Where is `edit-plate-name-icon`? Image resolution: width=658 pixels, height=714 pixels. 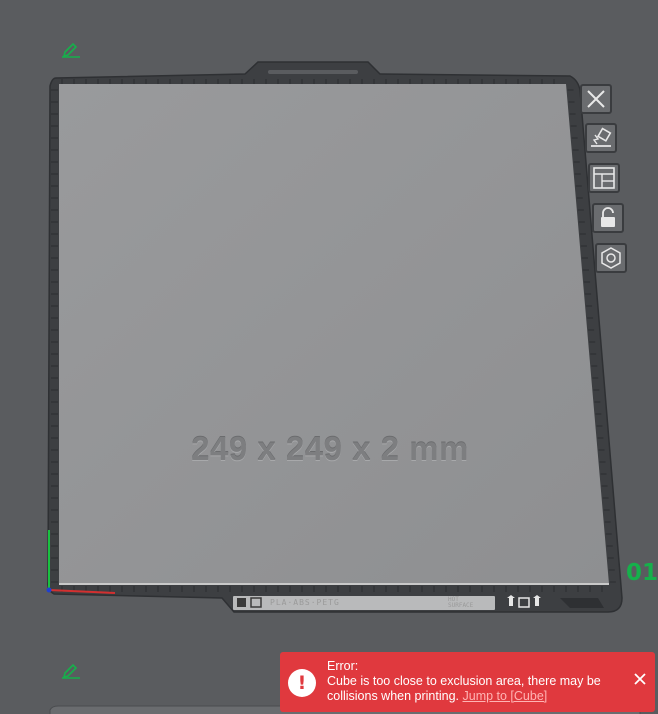 edit-plate-name-icon is located at coordinates (71, 49).